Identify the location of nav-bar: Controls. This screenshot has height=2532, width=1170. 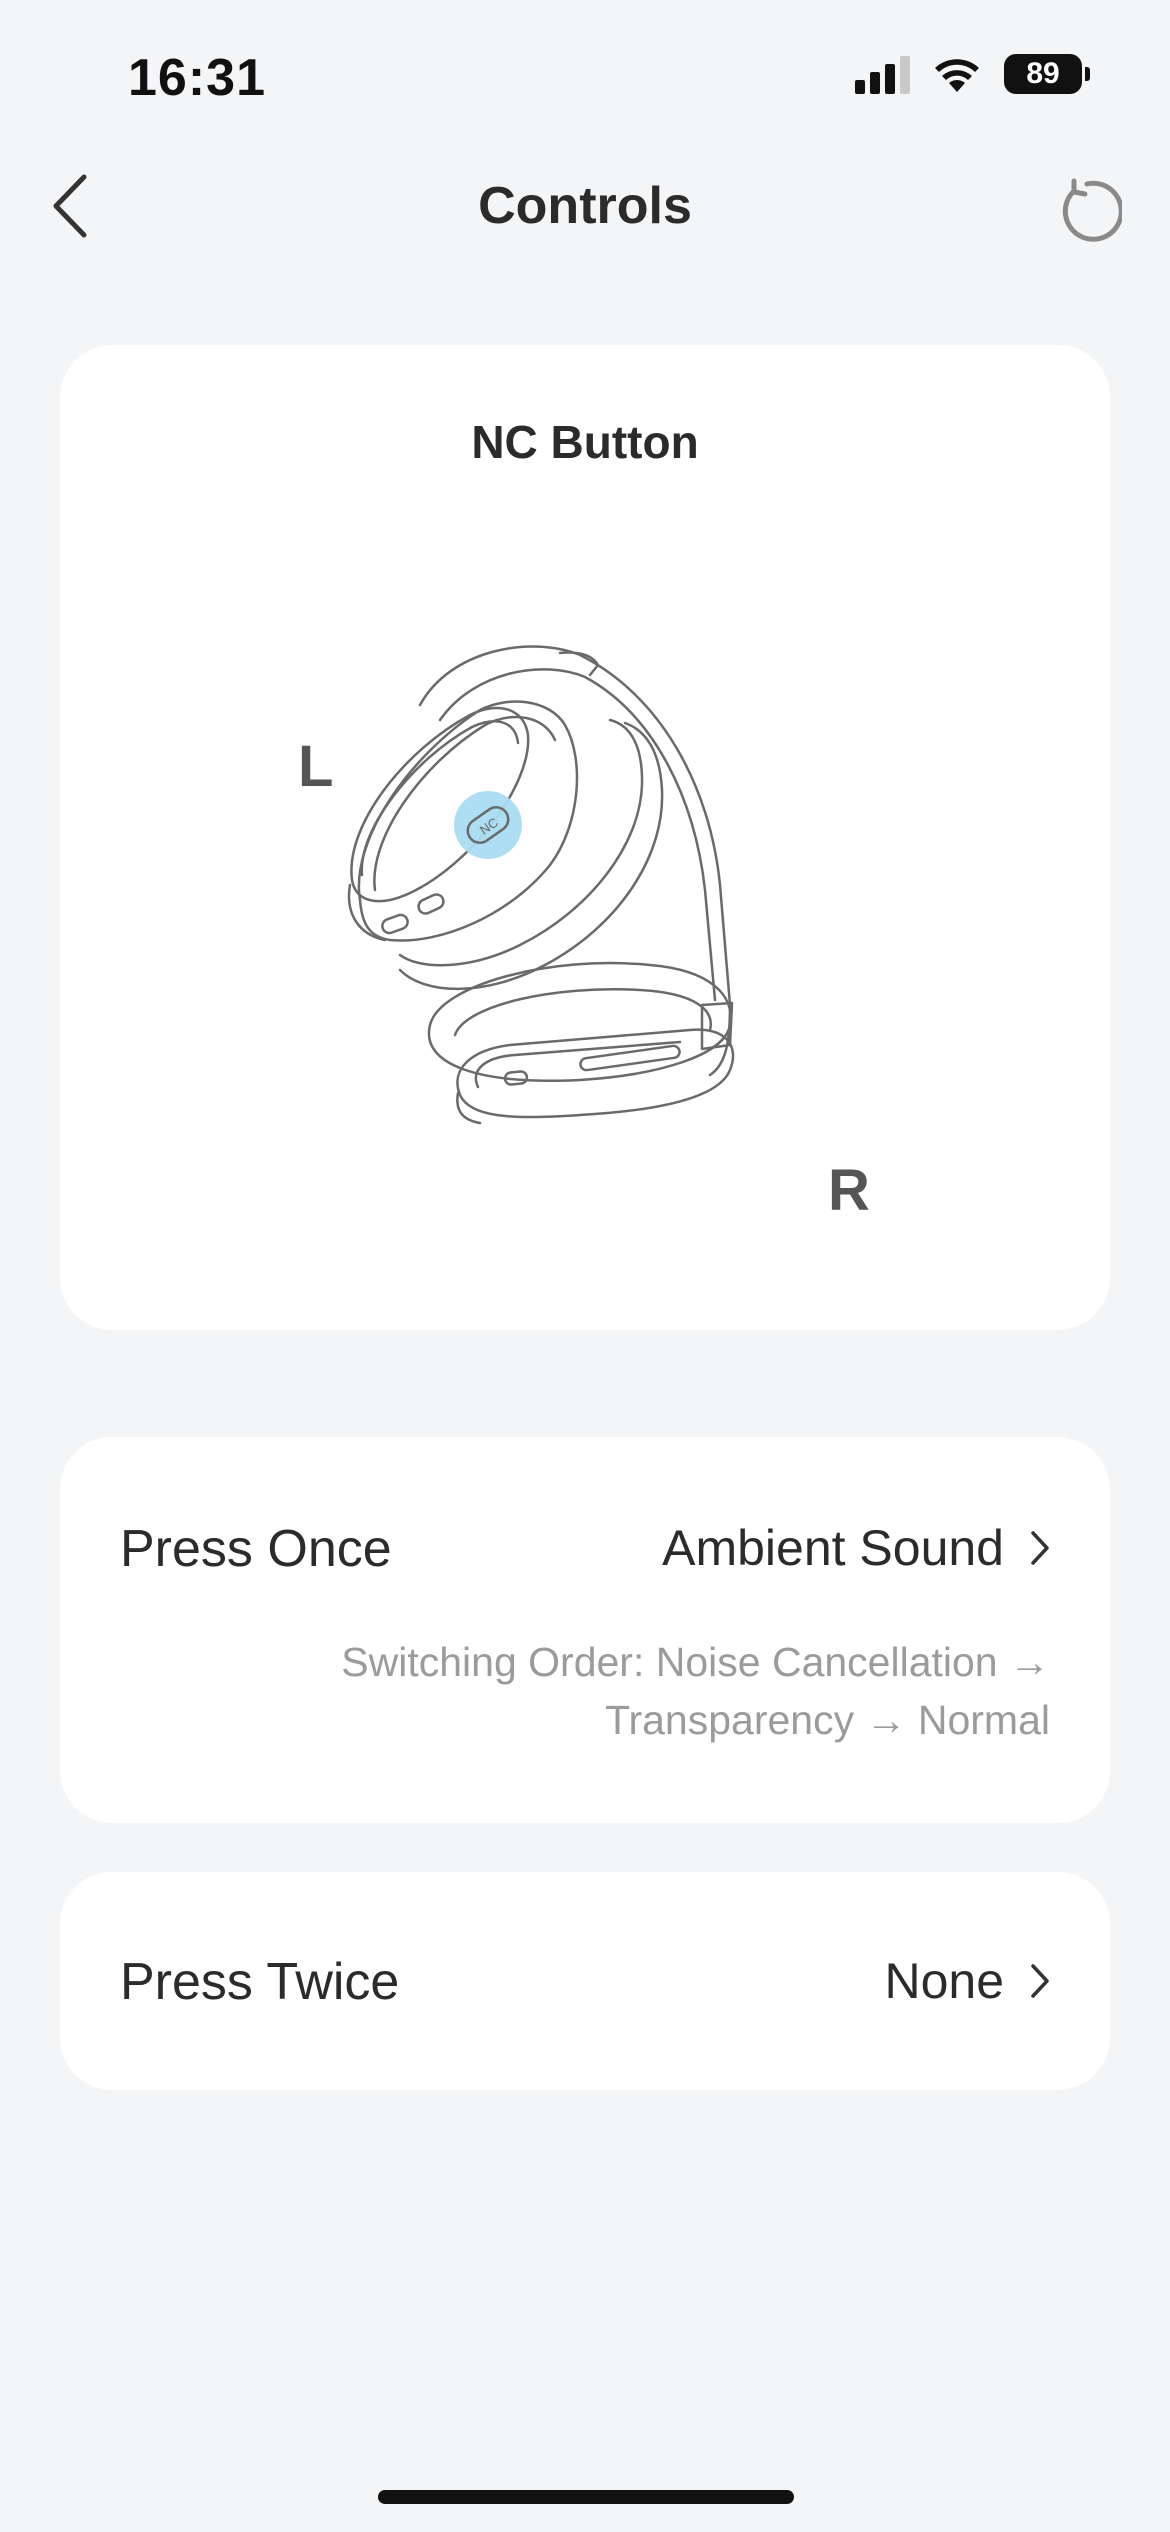
(585, 210).